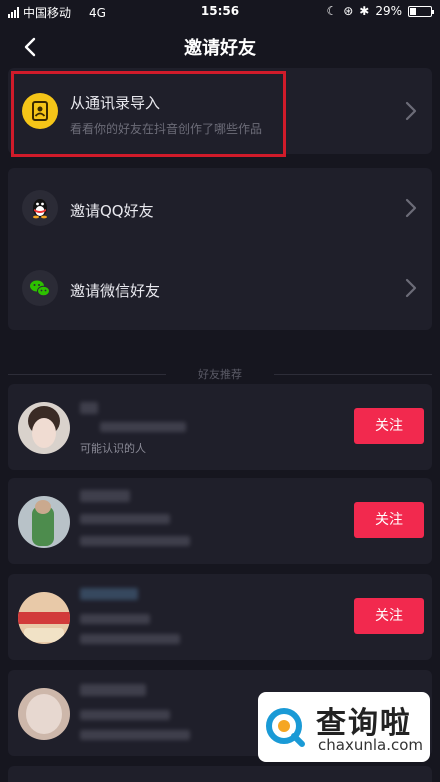 This screenshot has height=782, width=440. What do you see at coordinates (40, 208) in the screenshot?
I see `qq-penguin-icon` at bounding box center [40, 208].